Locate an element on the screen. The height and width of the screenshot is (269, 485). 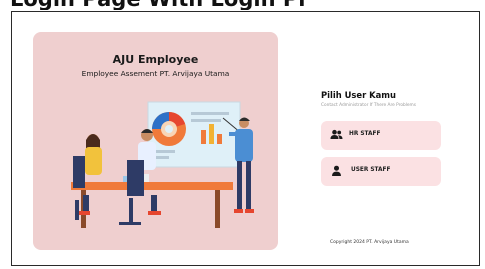
user-staff-label: USER STAFF is located at coordinates (371, 170).